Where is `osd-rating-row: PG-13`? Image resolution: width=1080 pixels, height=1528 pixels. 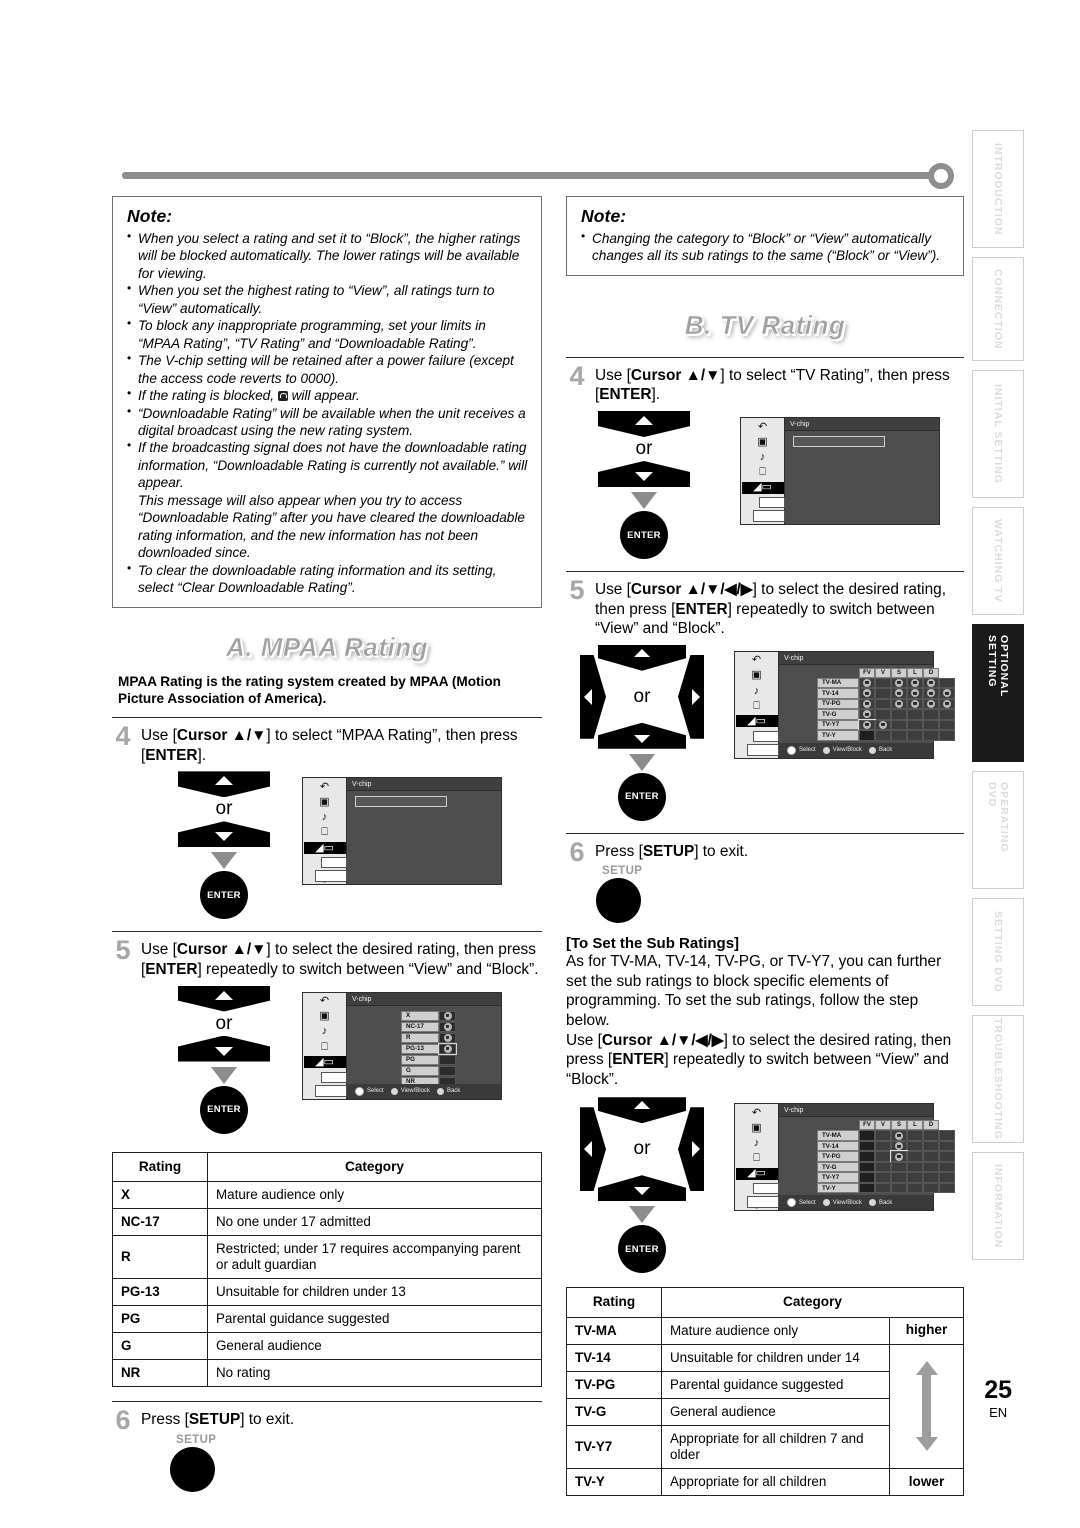
osd-rating-row: PG-13 is located at coordinates (429, 1049).